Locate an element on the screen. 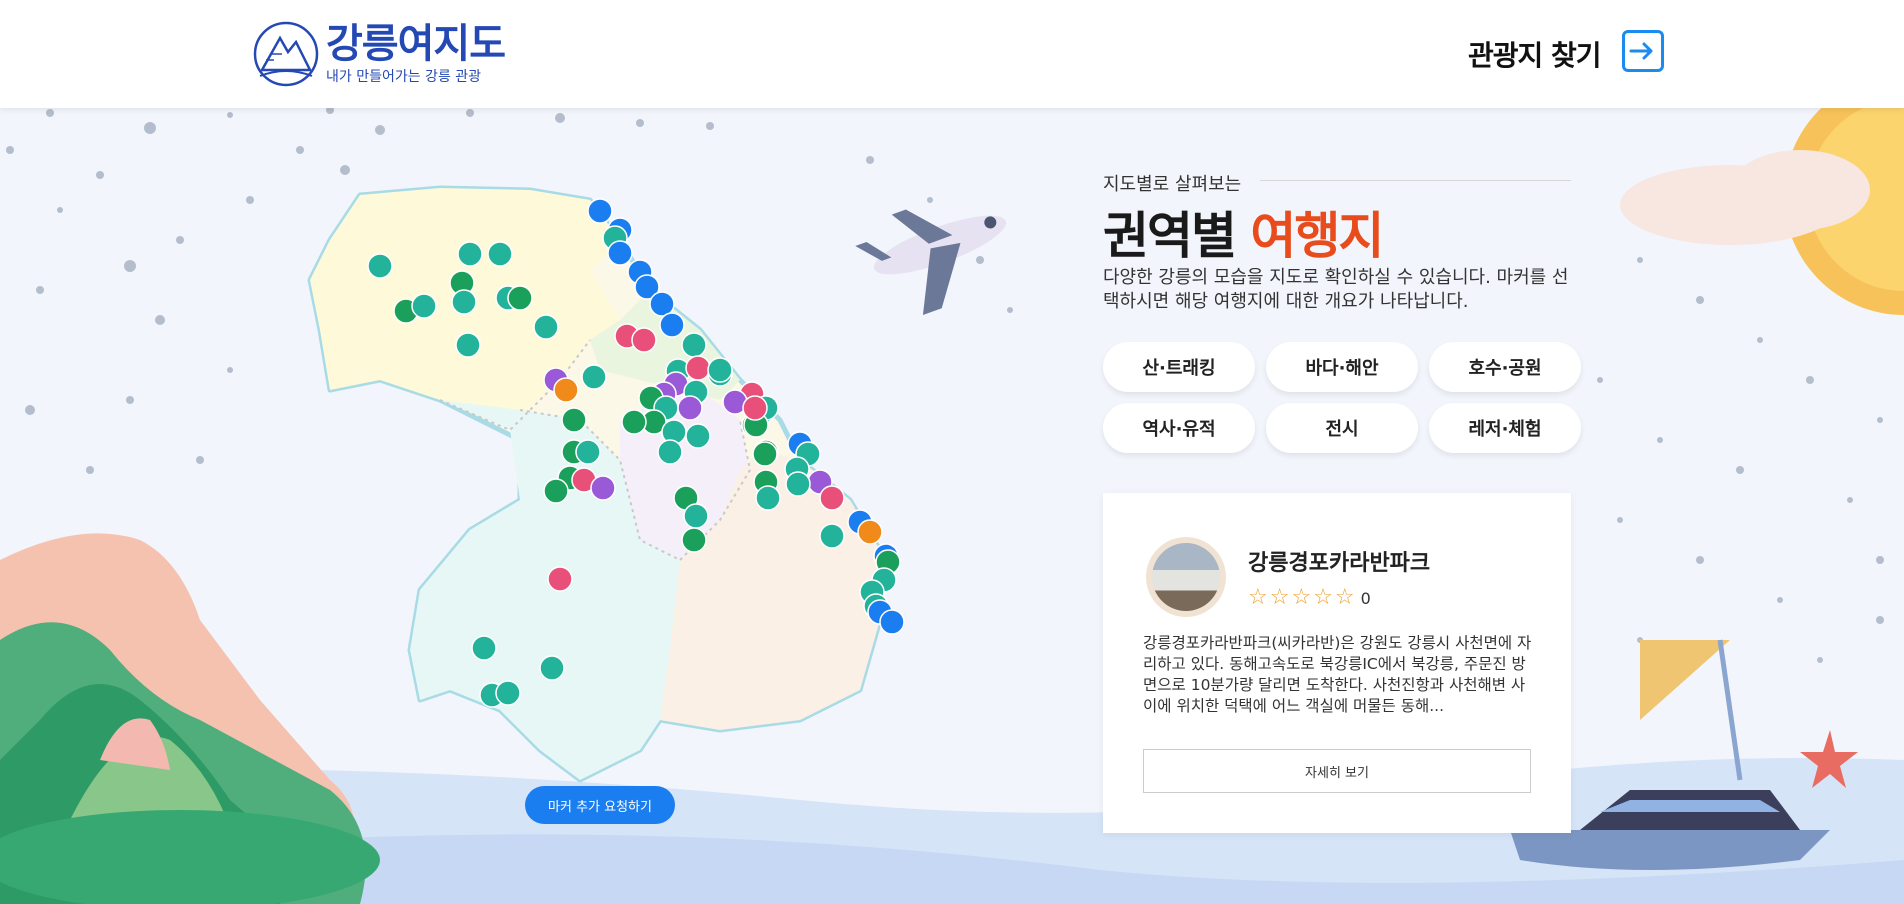  logo-subtitle: 내가 만들어가는 강릉 관광 is located at coordinates (404, 77).